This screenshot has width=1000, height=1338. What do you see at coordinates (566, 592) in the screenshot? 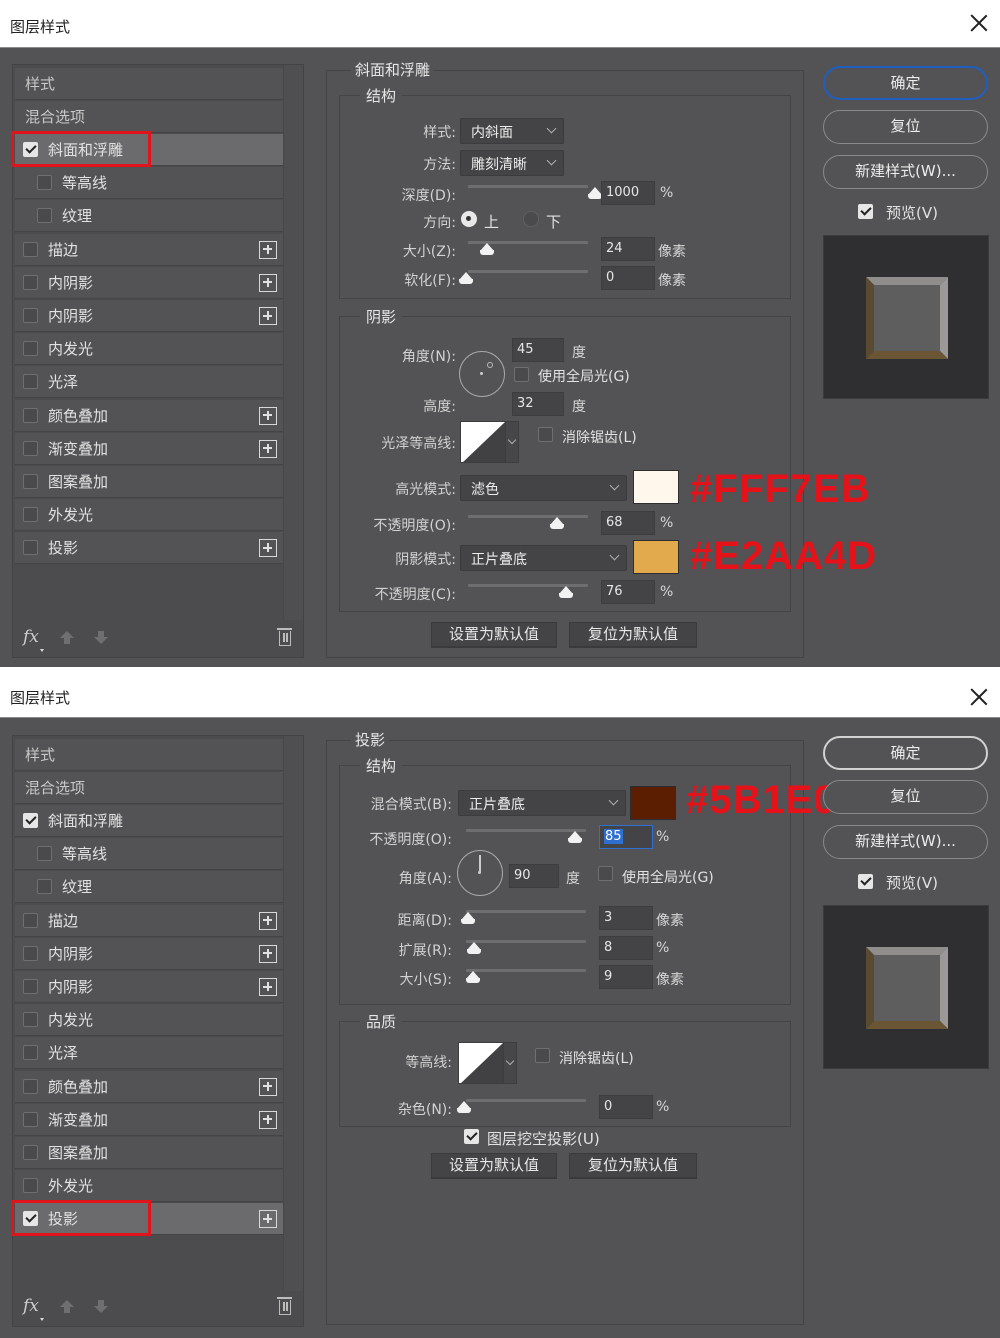
I see `shadow-opacity-thumb` at bounding box center [566, 592].